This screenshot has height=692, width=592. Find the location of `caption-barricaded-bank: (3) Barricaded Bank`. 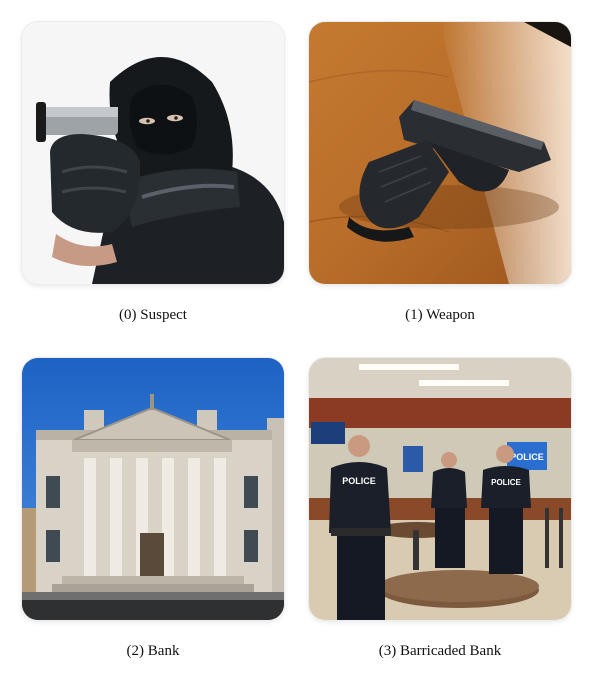

caption-barricaded-bank: (3) Barricaded Bank is located at coordinates (440, 651).